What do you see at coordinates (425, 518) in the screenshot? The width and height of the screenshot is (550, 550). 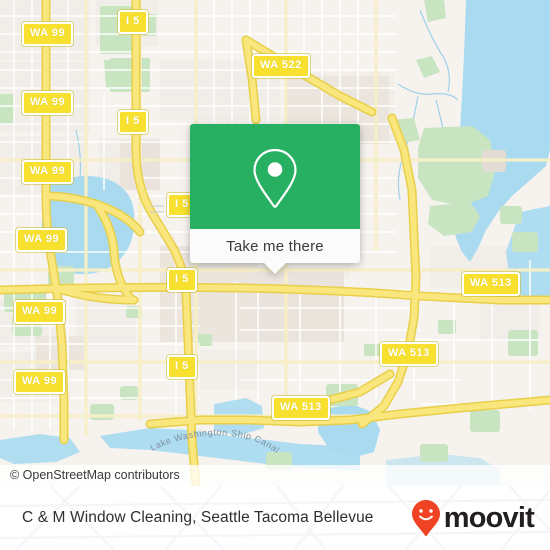 I see `moovit-pin-smiley-icon` at bounding box center [425, 518].